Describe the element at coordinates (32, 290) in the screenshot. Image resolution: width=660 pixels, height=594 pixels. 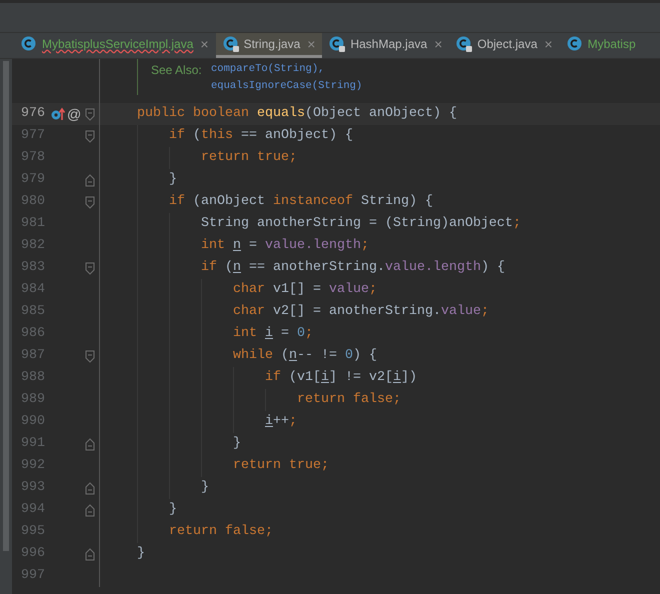
I see `line-number: 984` at that location.